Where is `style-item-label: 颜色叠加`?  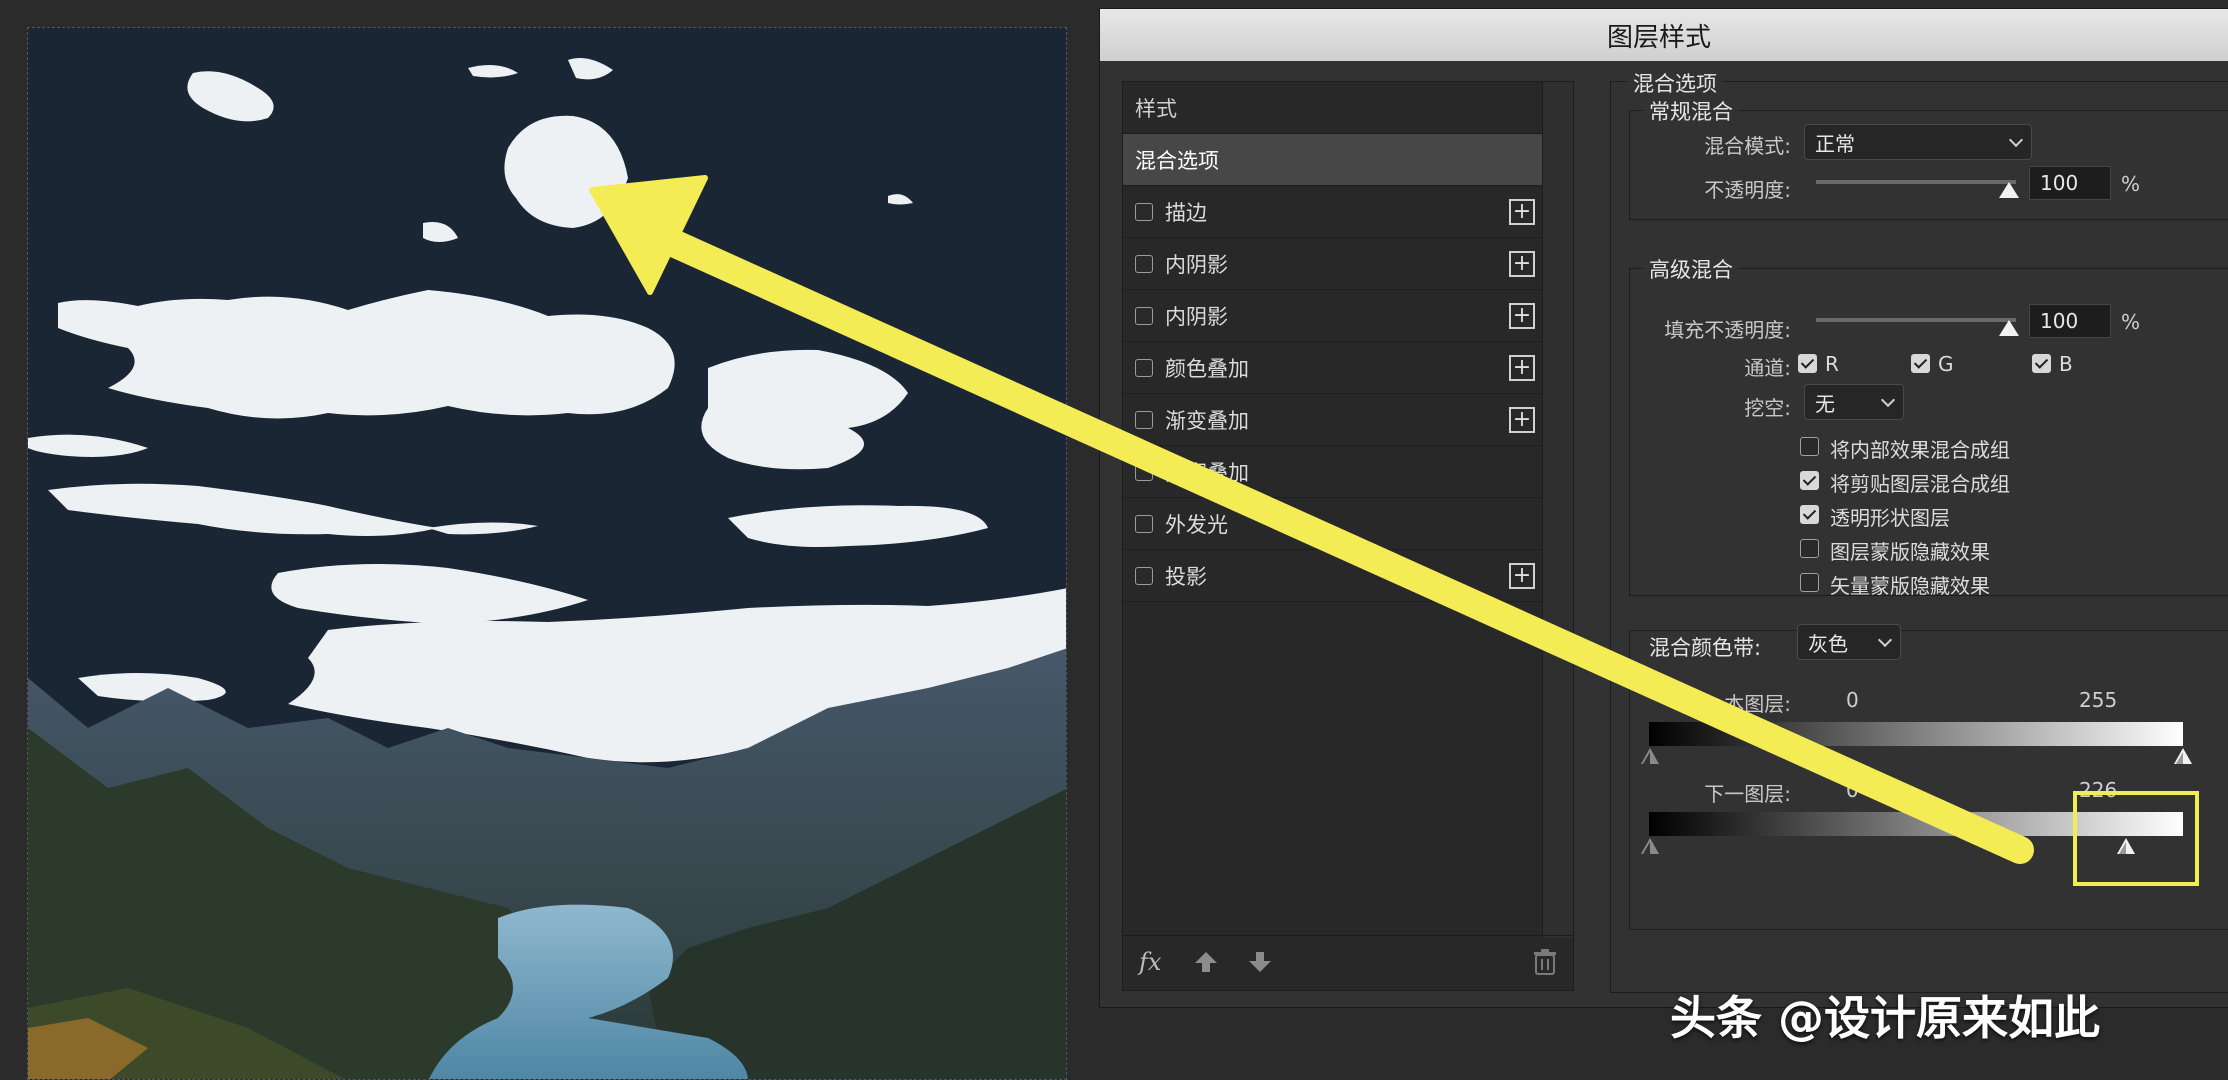 style-item-label: 颜色叠加 is located at coordinates (1207, 368).